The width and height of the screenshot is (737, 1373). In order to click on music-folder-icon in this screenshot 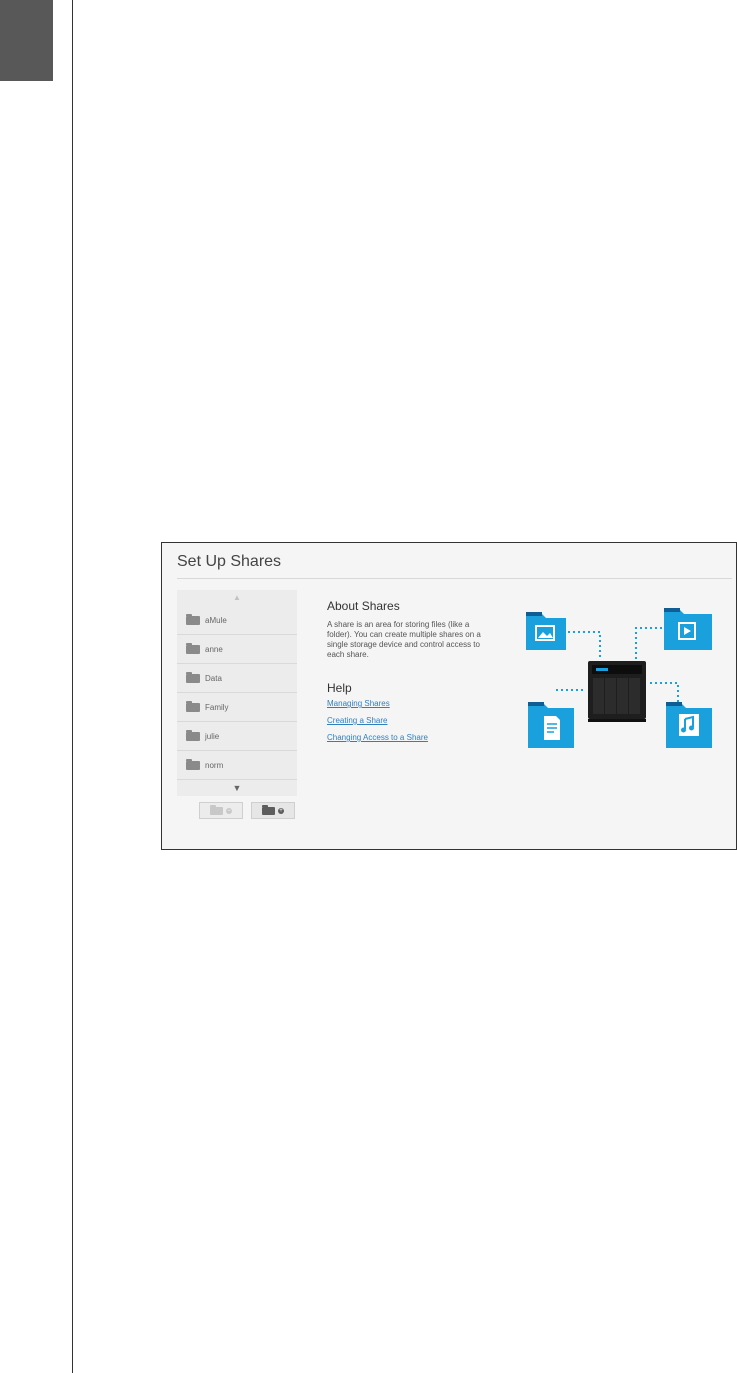, I will do `click(689, 725)`.